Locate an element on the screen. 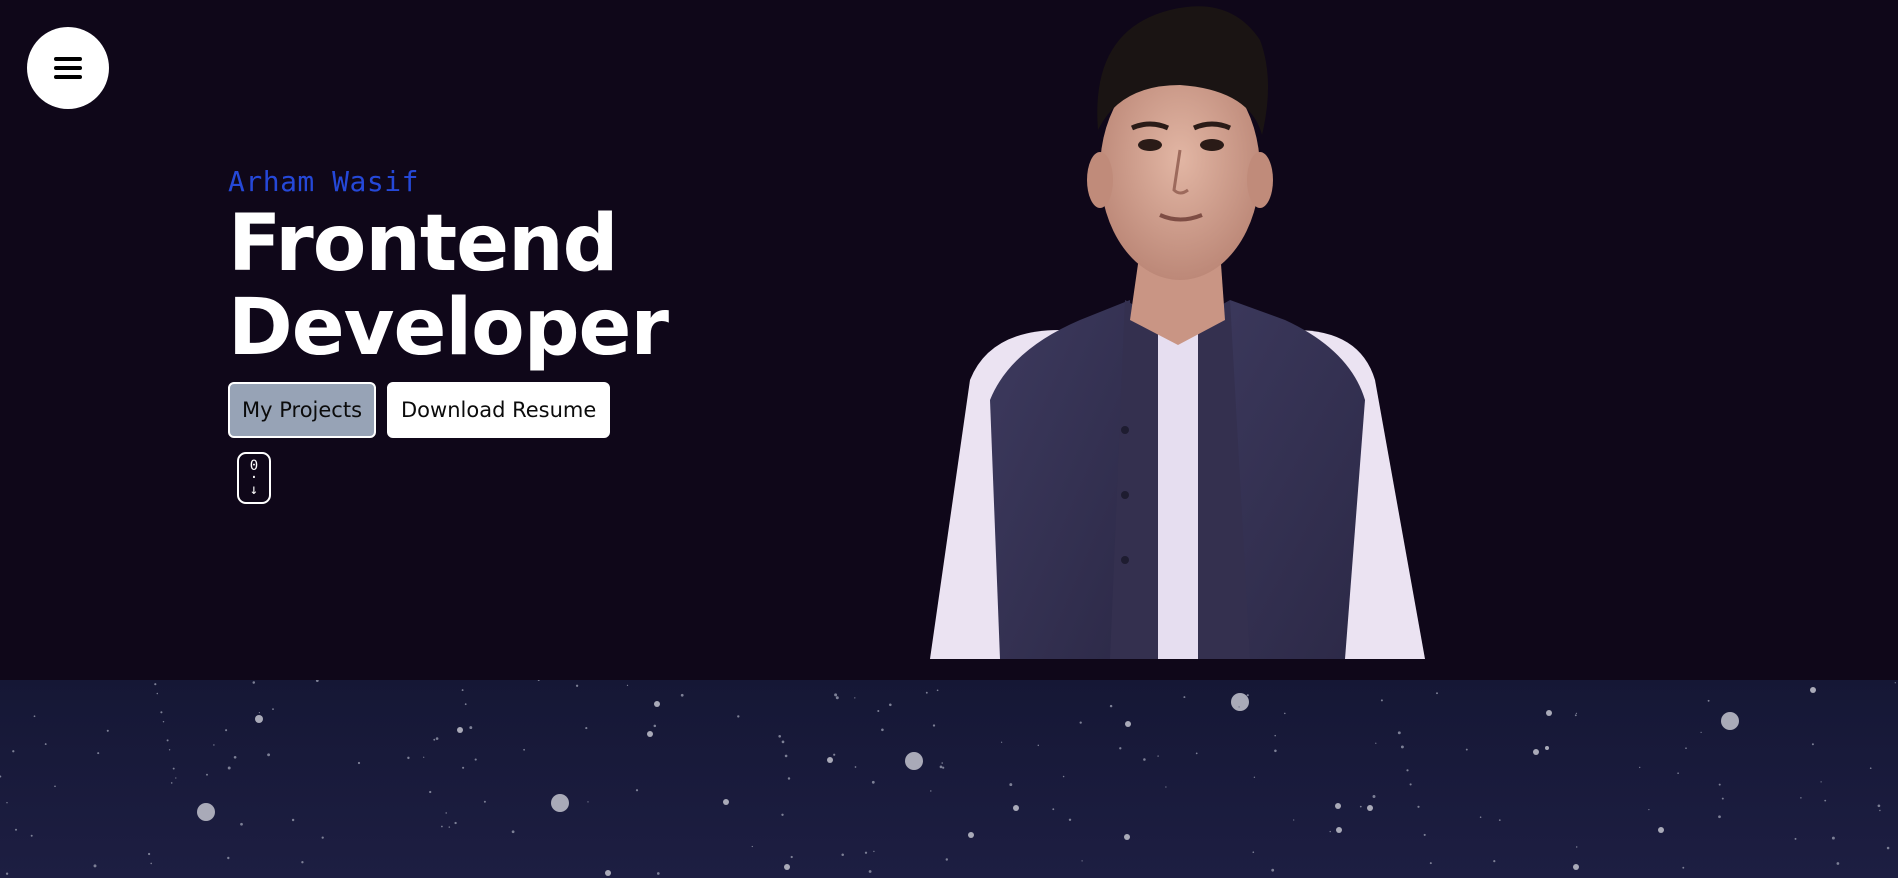 The height and width of the screenshot is (878, 1898). my-projects-button: My Projects is located at coordinates (302, 410).